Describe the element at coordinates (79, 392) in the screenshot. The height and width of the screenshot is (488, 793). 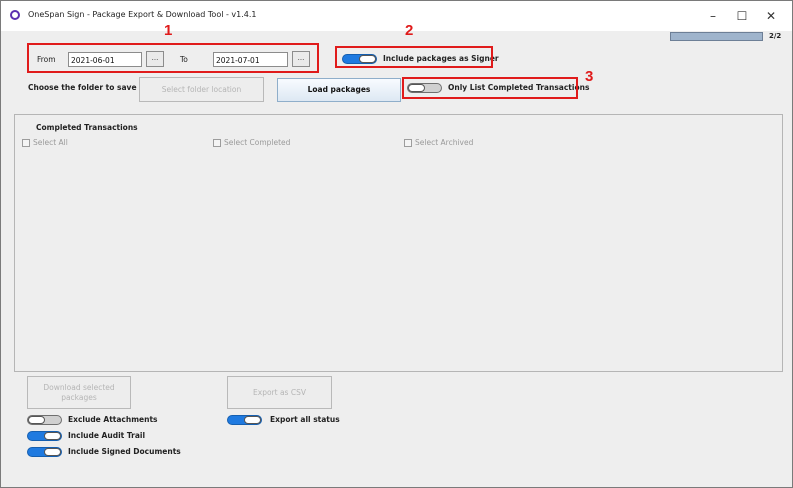
I see `download-selected-button: Download selected packages` at that location.